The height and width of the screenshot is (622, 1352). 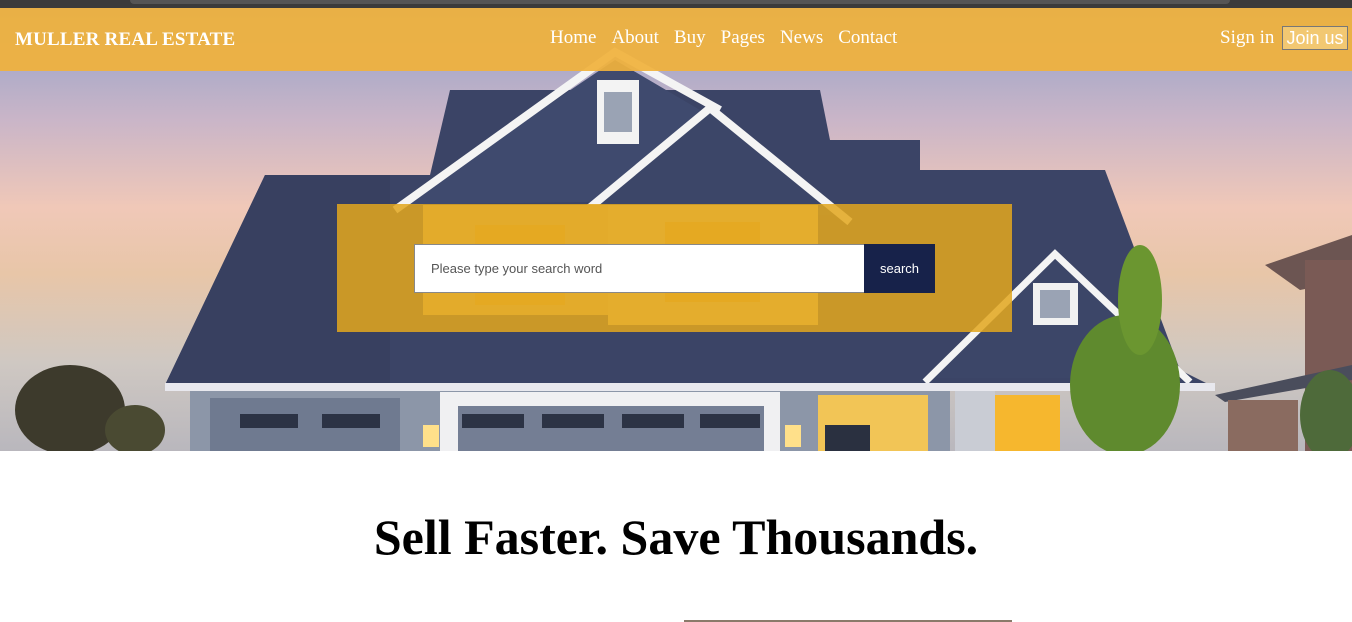 What do you see at coordinates (1247, 38) in the screenshot?
I see `sign-in-link: Sign in` at bounding box center [1247, 38].